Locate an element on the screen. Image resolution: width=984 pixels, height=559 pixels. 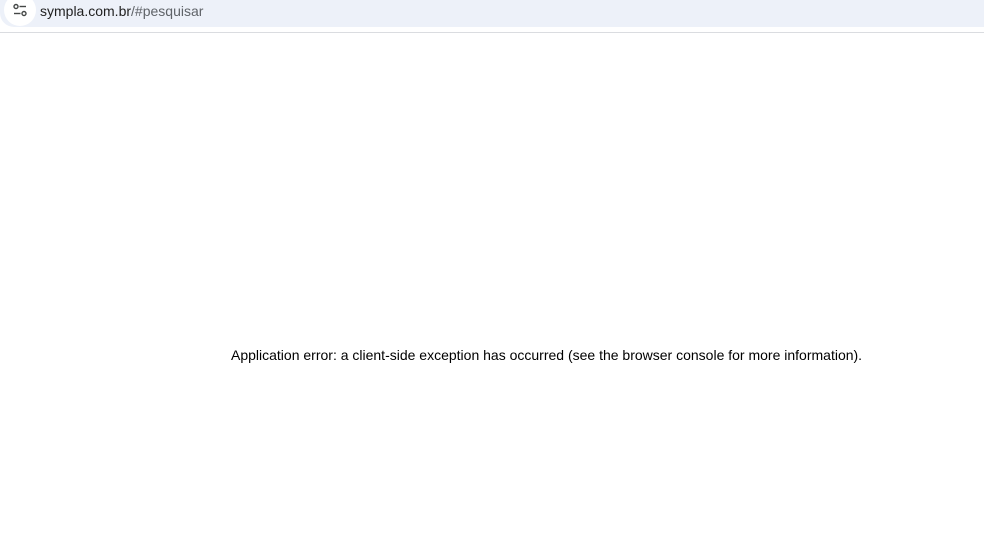
site-info-button is located at coordinates (20, 13).